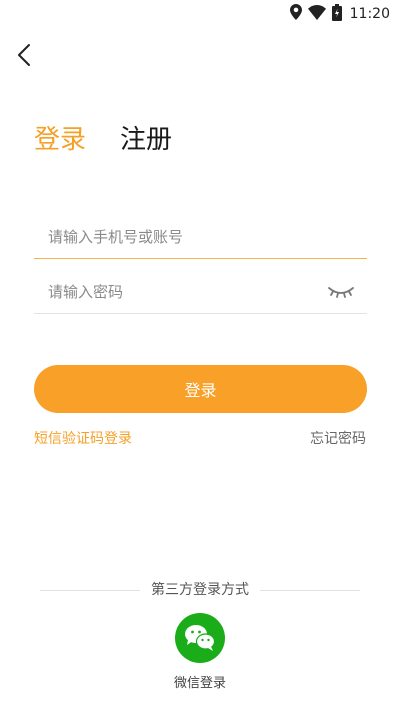 Image resolution: width=400 pixels, height=712 pixels. What do you see at coordinates (310, 590) in the screenshot?
I see `divider-right` at bounding box center [310, 590].